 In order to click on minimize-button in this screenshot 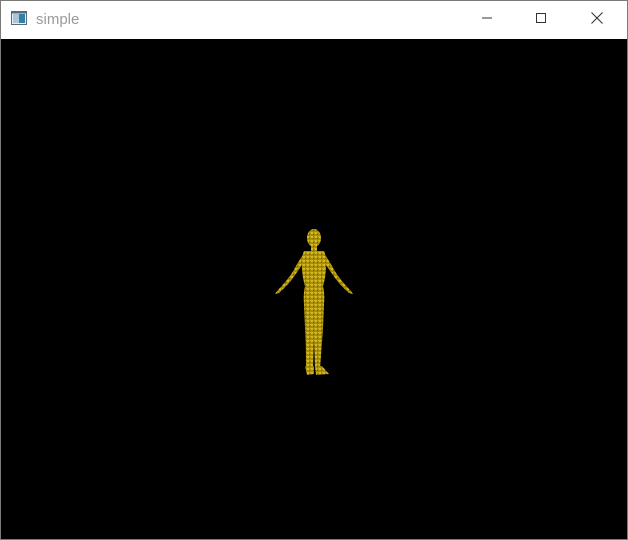, I will do `click(487, 20)`.